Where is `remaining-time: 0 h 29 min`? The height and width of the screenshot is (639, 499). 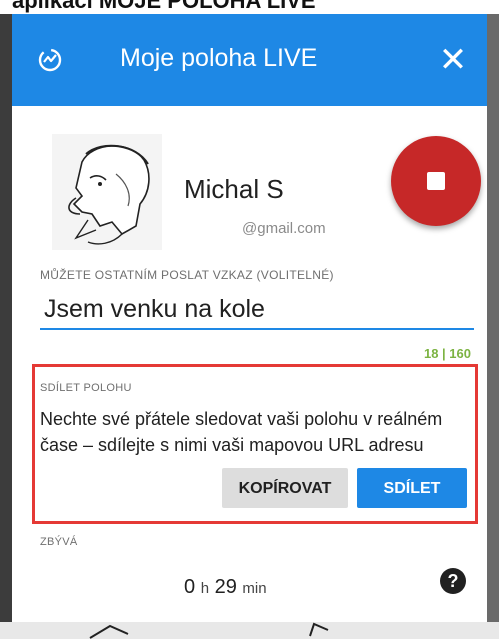
remaining-time: 0 h 29 min is located at coordinates (225, 587).